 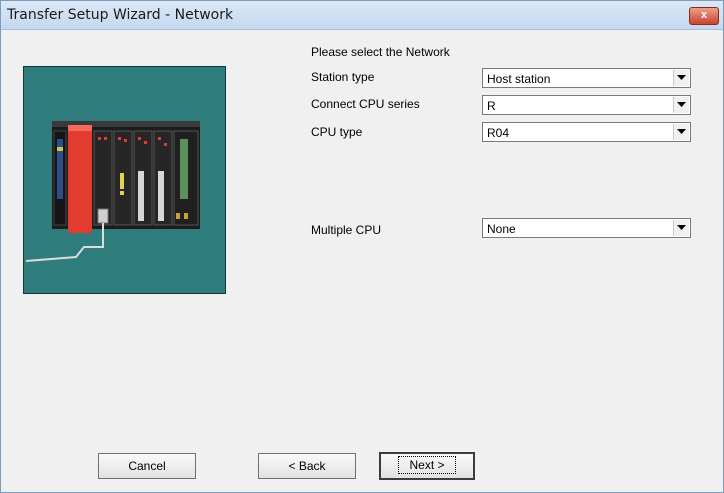 I want to click on plc-unit-illustration, so click(x=112, y=191).